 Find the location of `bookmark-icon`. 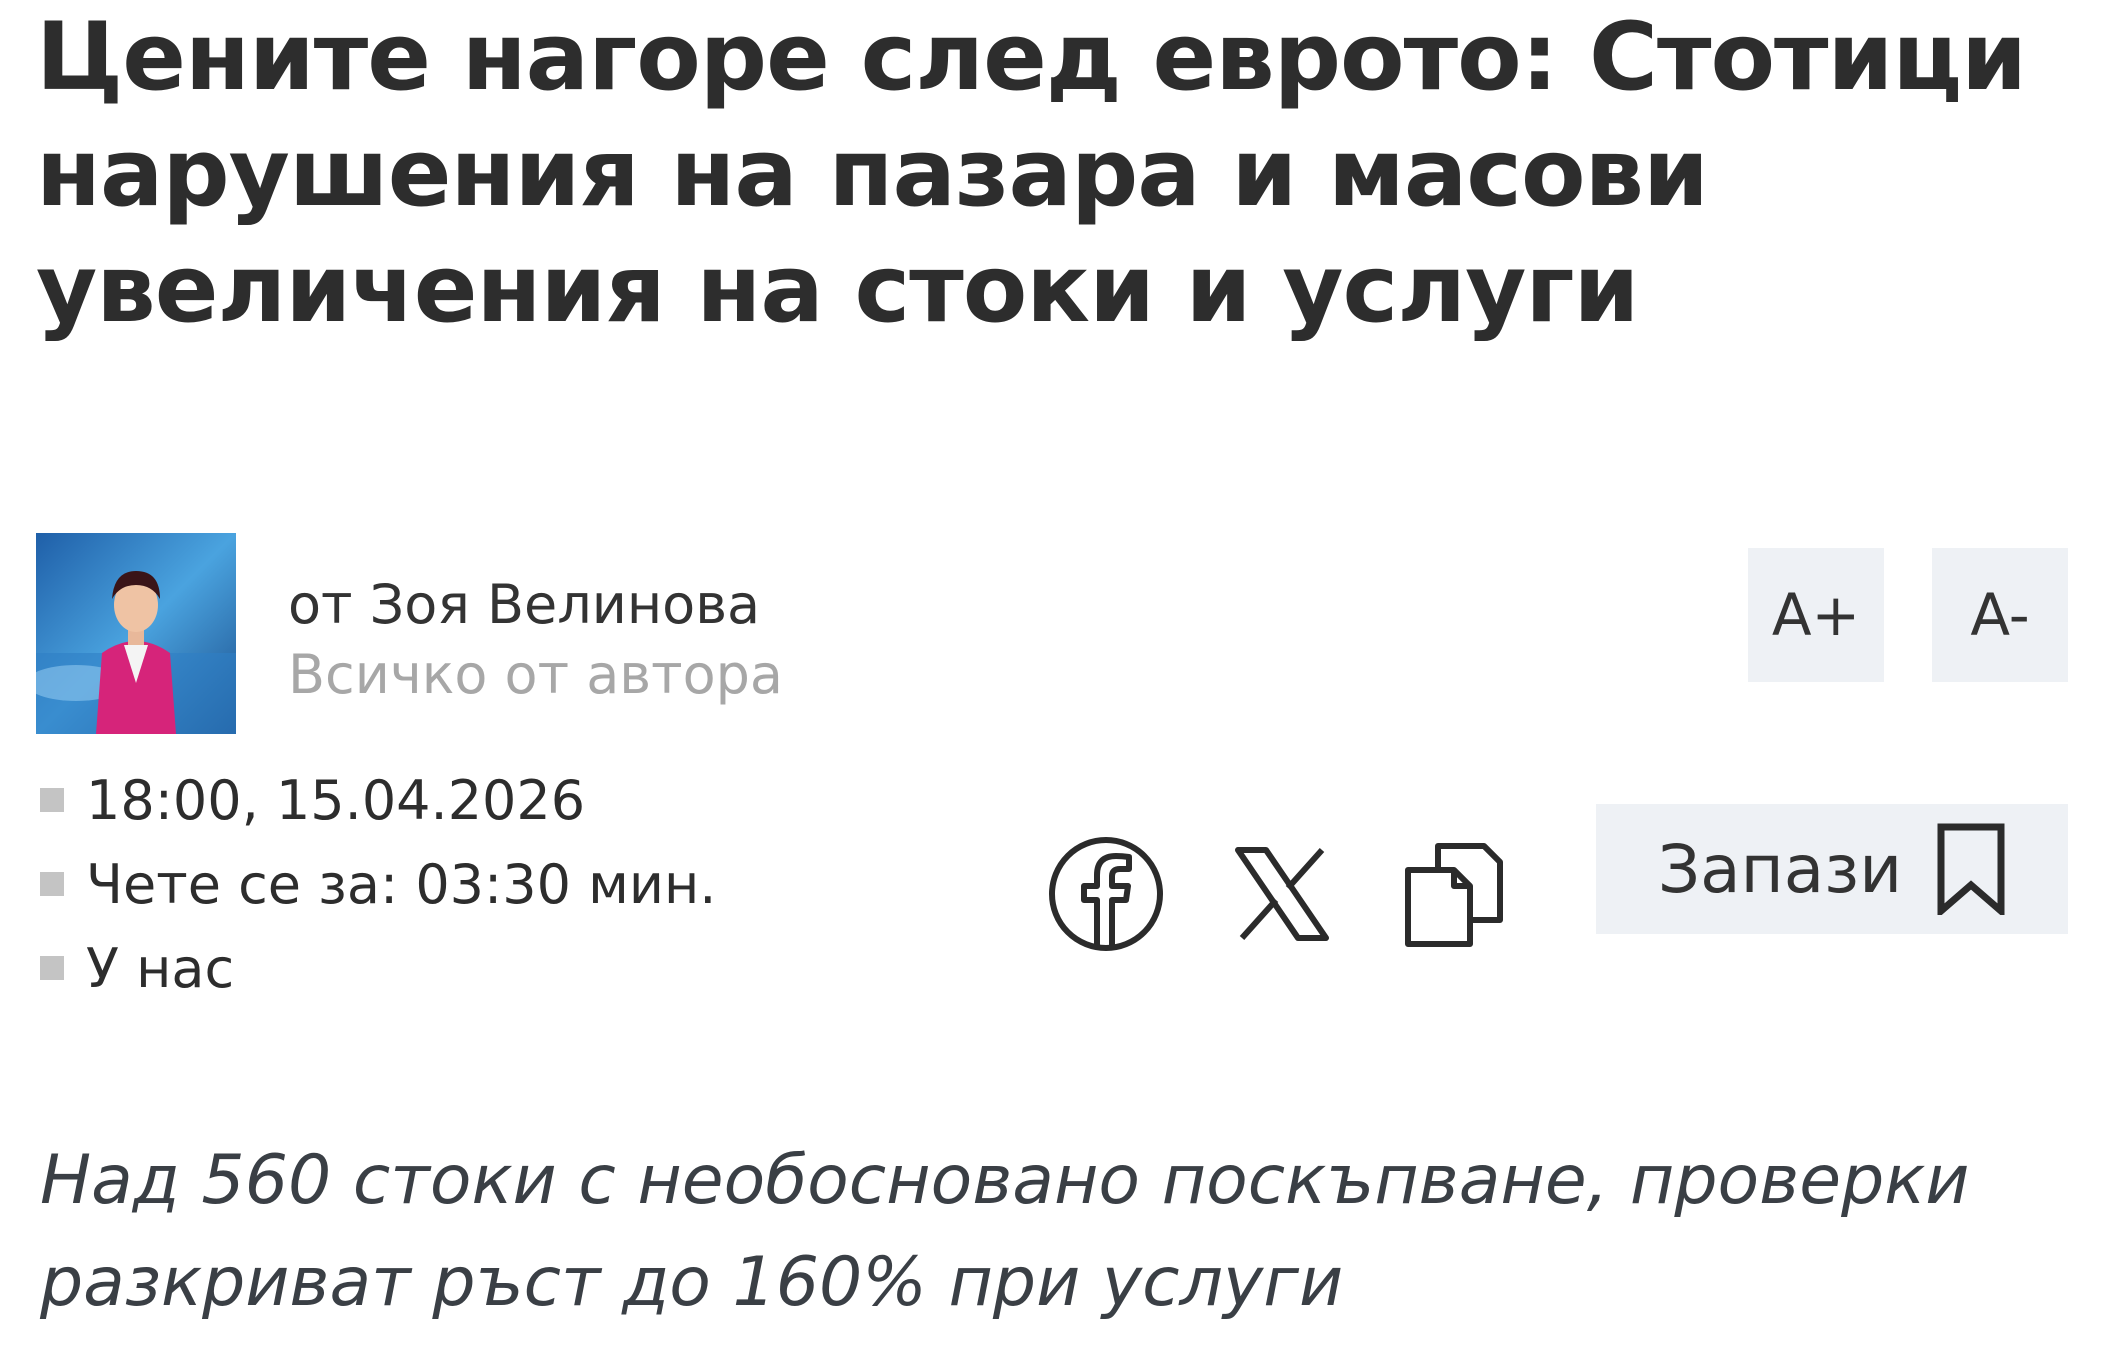

bookmark-icon is located at coordinates (1971, 869).